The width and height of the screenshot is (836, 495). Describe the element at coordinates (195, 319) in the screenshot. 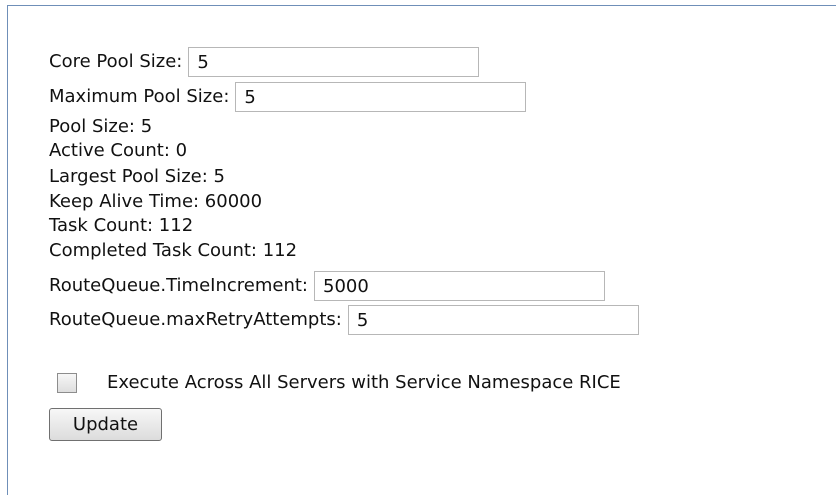

I see `route-queue-max-retry-attempts-label: RouteQueue.maxRetryAttempts:` at that location.